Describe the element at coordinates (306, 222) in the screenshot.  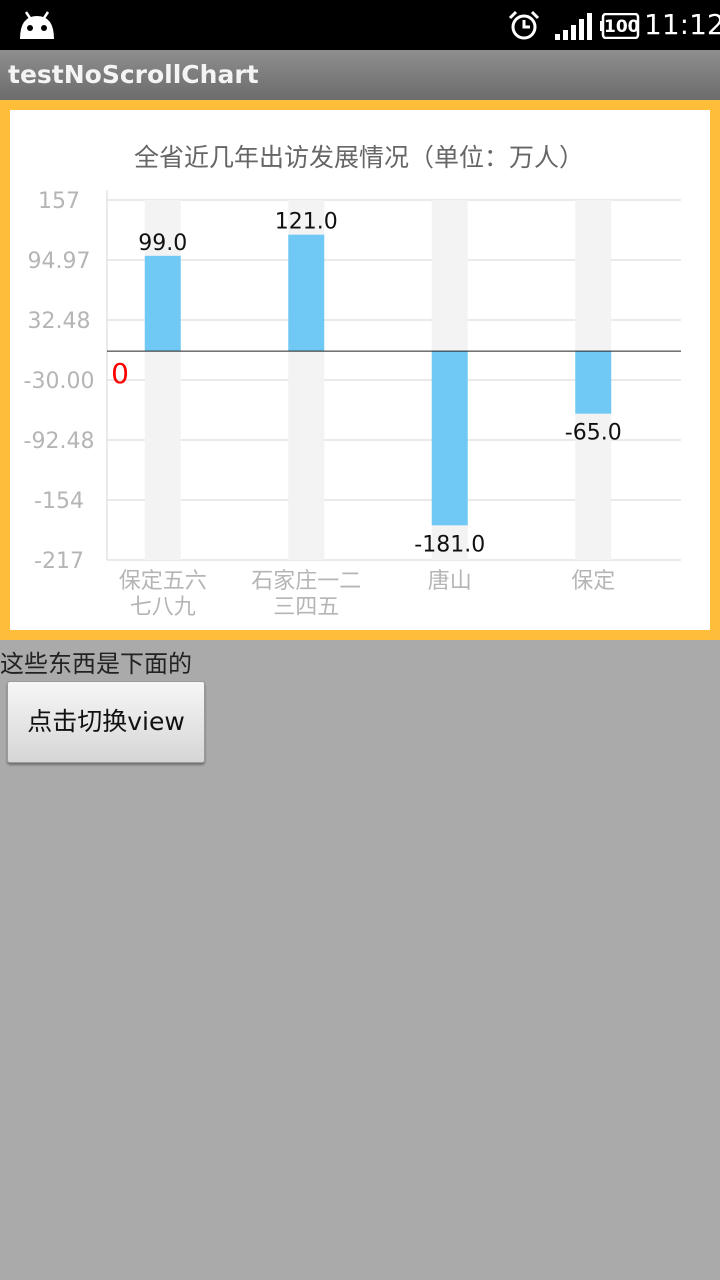
I see `data-label: 121.0` at that location.